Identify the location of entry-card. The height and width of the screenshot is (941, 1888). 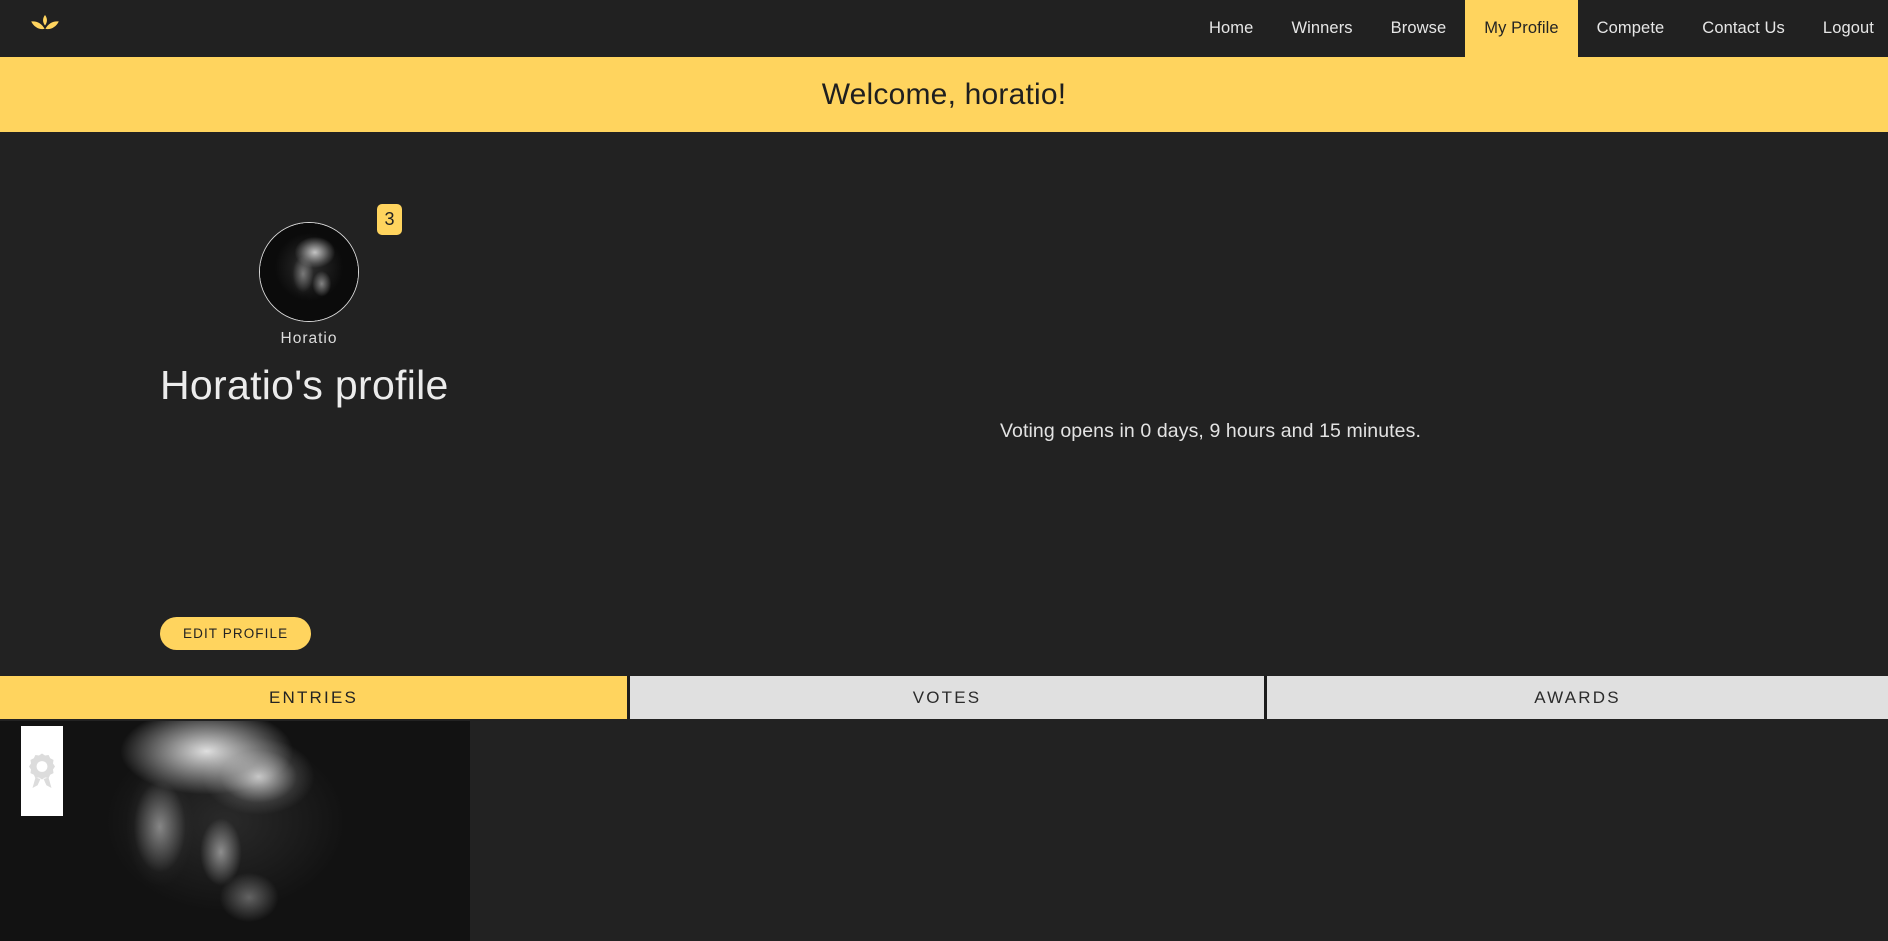
(235, 831).